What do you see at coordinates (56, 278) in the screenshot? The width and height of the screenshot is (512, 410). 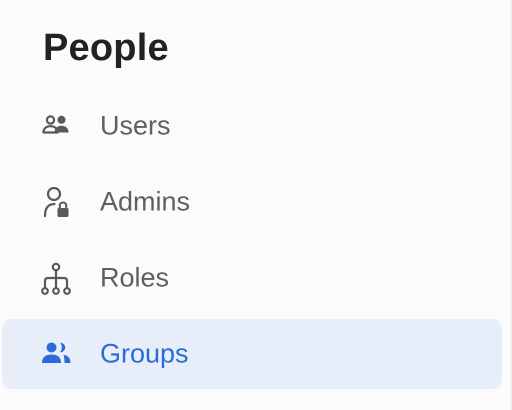 I see `hierarchy-icon` at bounding box center [56, 278].